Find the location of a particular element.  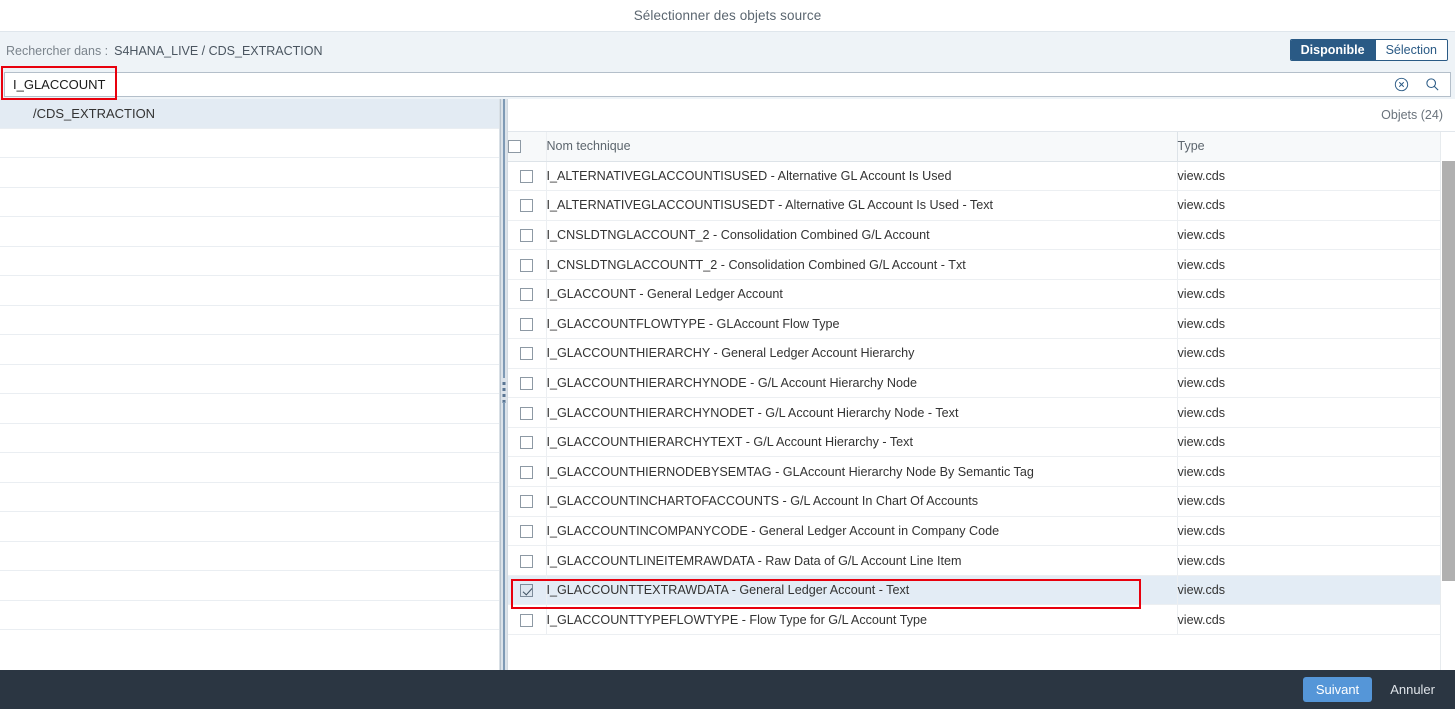

select-all-checkbox is located at coordinates (514, 147).